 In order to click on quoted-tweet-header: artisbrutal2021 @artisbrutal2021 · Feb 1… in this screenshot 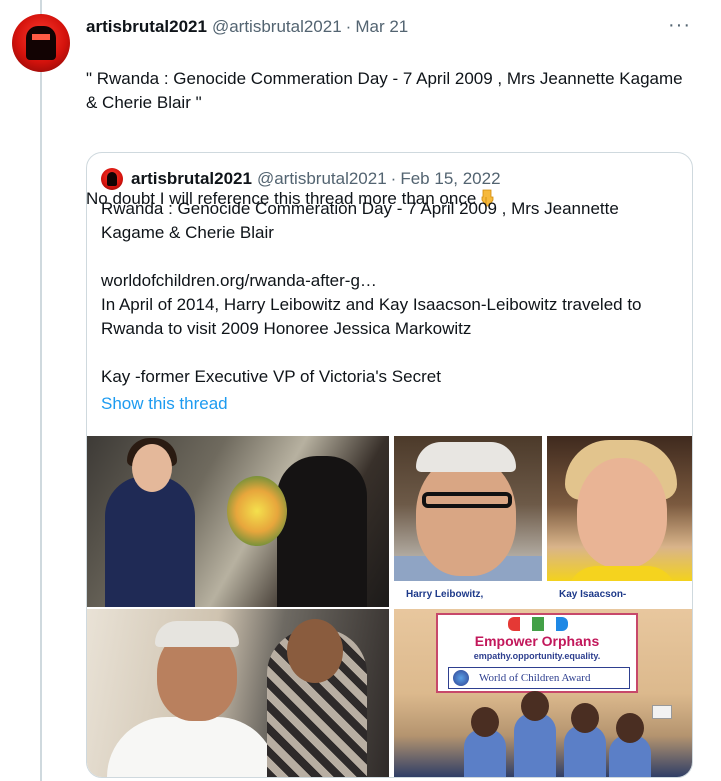, I will do `click(301, 179)`.